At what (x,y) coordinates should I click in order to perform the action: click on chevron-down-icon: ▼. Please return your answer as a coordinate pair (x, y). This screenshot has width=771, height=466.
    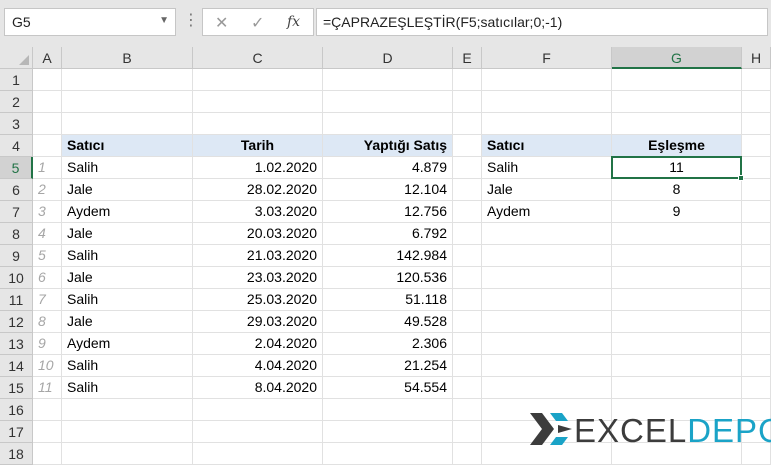
    Looking at the image, I should click on (164, 20).